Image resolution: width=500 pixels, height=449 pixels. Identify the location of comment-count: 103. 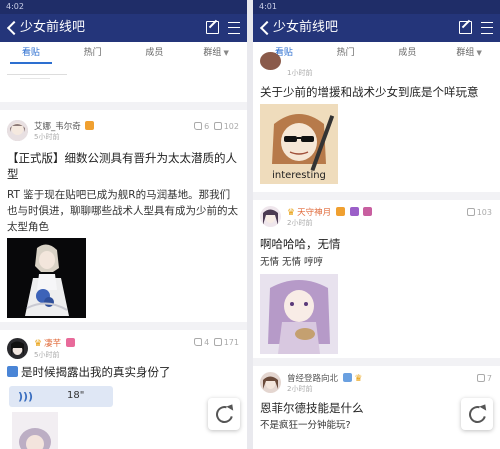
(484, 212).